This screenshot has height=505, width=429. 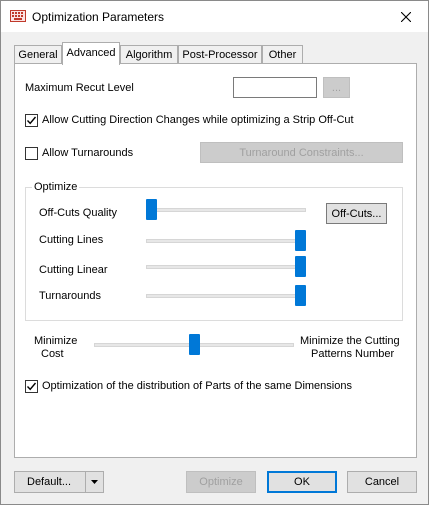 I want to click on keyboard-icon, so click(x=18, y=16).